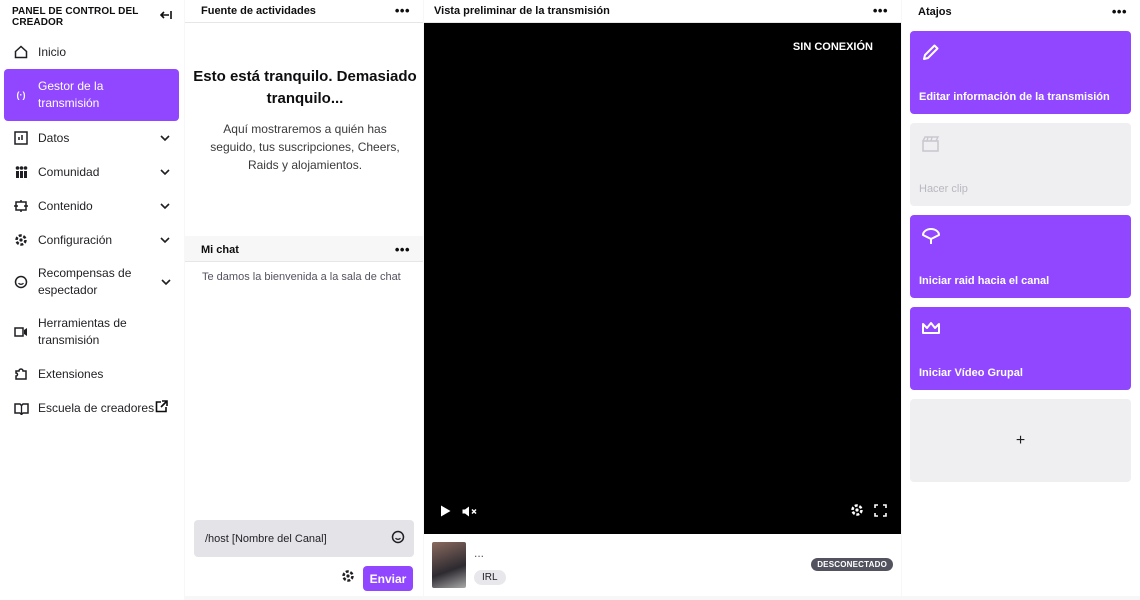 Image resolution: width=1140 pixels, height=600 pixels. What do you see at coordinates (21, 206) in the screenshot?
I see `content-icon` at bounding box center [21, 206].